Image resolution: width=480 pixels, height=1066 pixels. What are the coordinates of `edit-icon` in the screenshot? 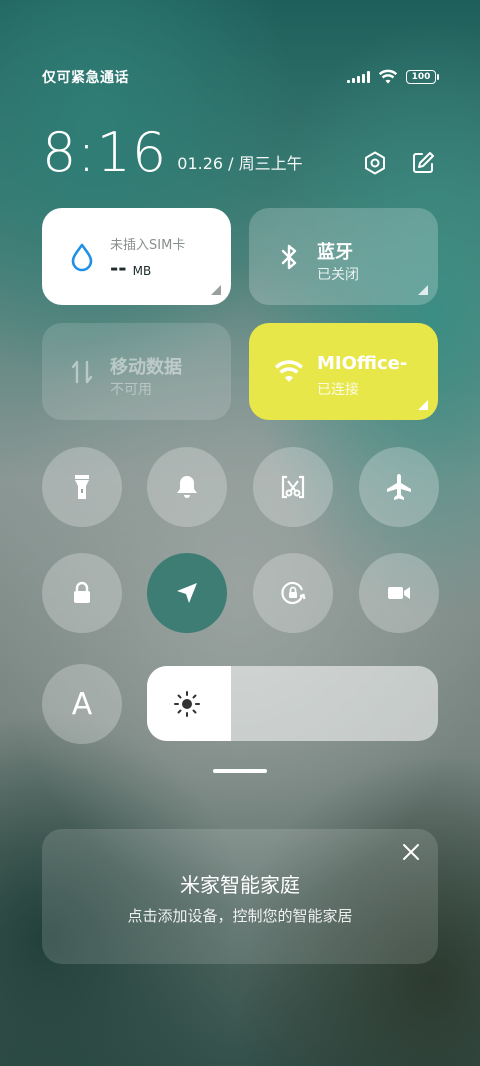 It's located at (423, 163).